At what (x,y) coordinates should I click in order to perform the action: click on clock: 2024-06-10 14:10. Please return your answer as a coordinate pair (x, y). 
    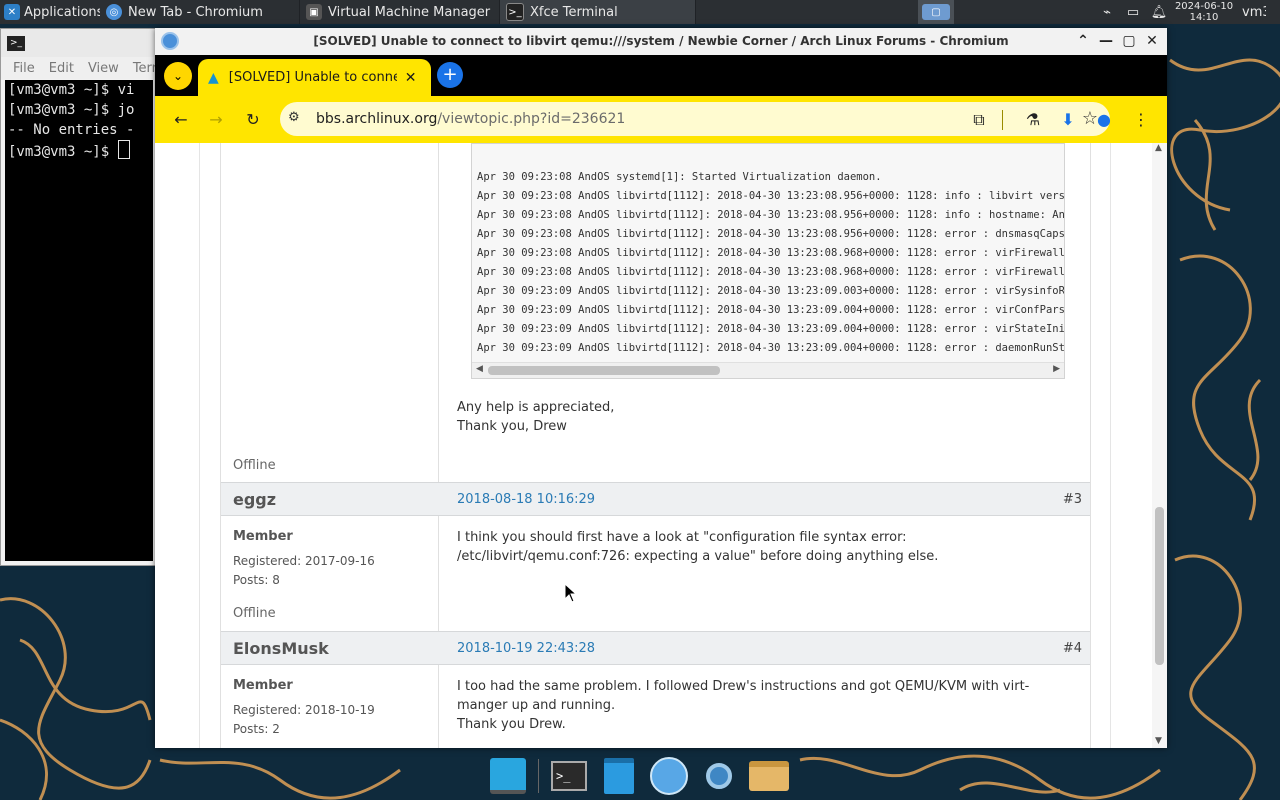
    Looking at the image, I should click on (1204, 12).